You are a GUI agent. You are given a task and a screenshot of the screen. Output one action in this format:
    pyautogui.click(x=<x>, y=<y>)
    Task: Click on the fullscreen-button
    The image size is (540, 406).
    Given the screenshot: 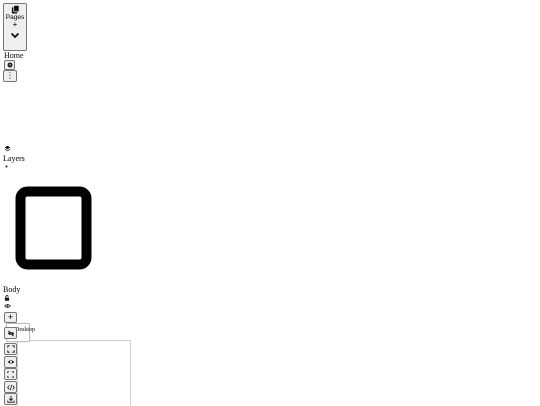 What is the action you would take?
    pyautogui.click(x=10, y=349)
    